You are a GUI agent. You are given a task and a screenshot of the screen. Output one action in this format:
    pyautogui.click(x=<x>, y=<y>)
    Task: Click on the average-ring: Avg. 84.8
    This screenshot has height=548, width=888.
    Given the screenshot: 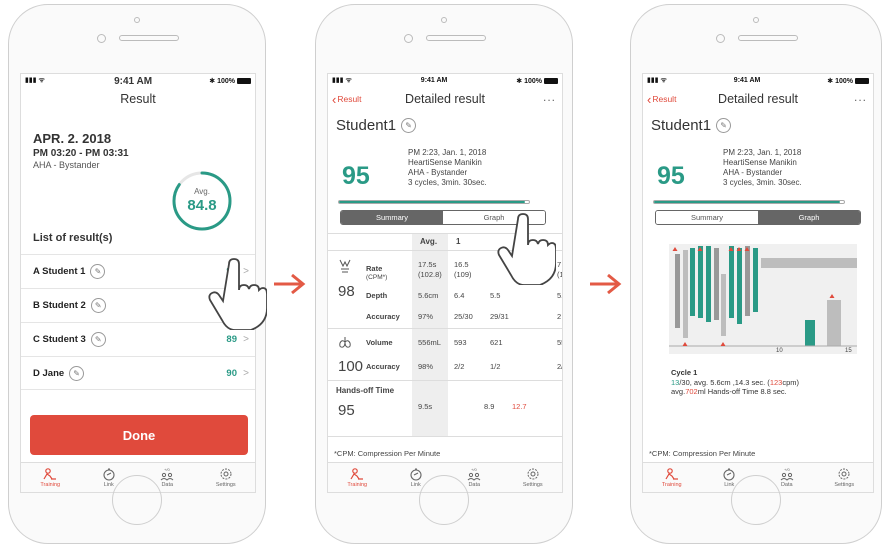 What is the action you would take?
    pyautogui.click(x=202, y=201)
    